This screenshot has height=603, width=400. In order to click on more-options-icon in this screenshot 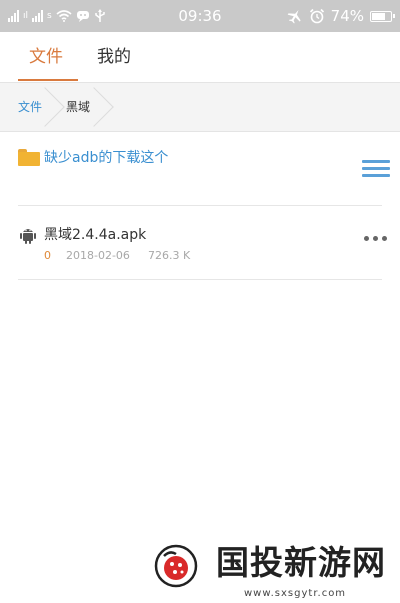, I will do `click(377, 241)`.